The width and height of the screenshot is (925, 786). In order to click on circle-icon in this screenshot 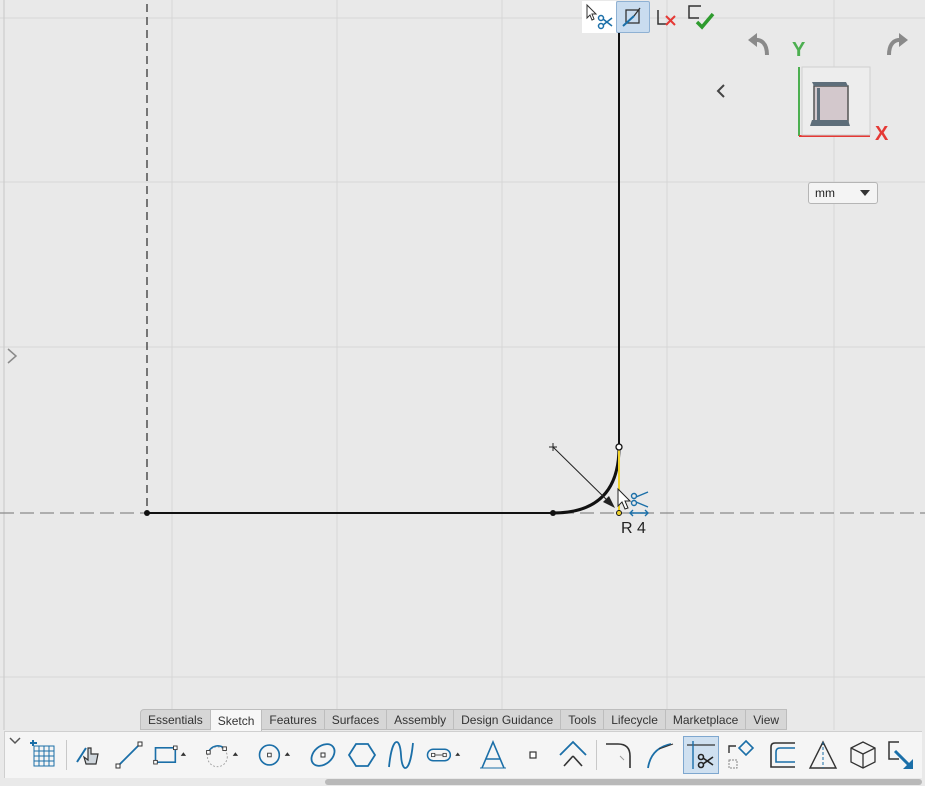, I will do `click(274, 755)`.